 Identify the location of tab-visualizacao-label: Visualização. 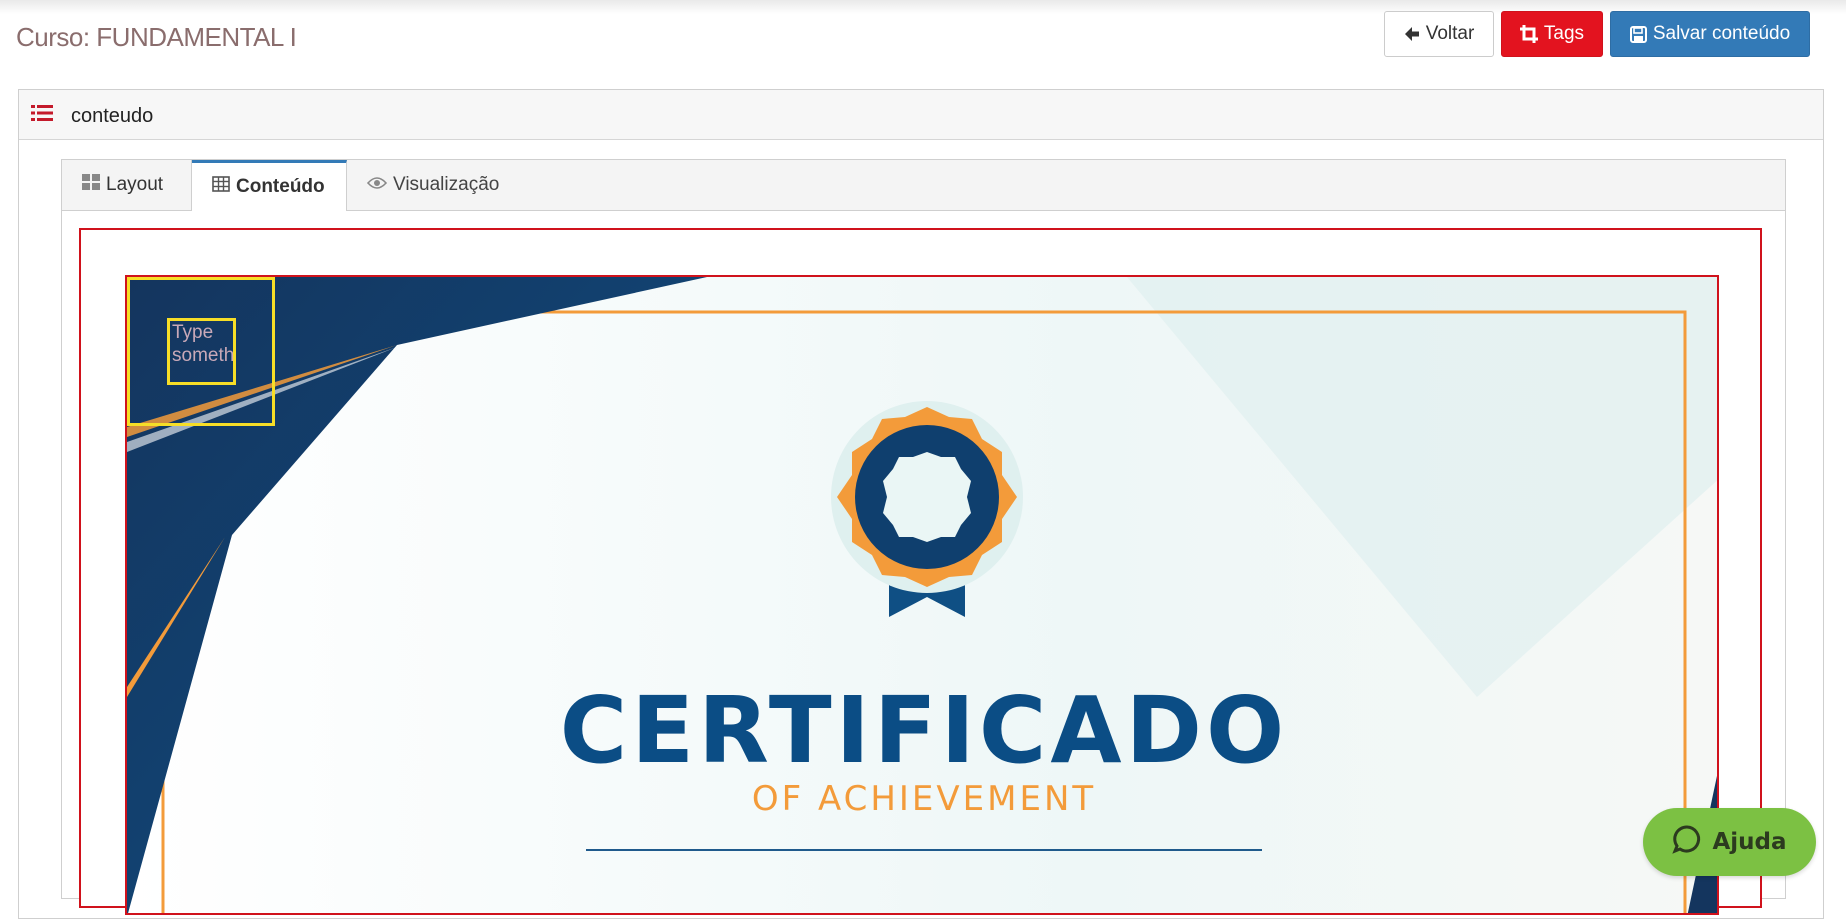
(446, 184).